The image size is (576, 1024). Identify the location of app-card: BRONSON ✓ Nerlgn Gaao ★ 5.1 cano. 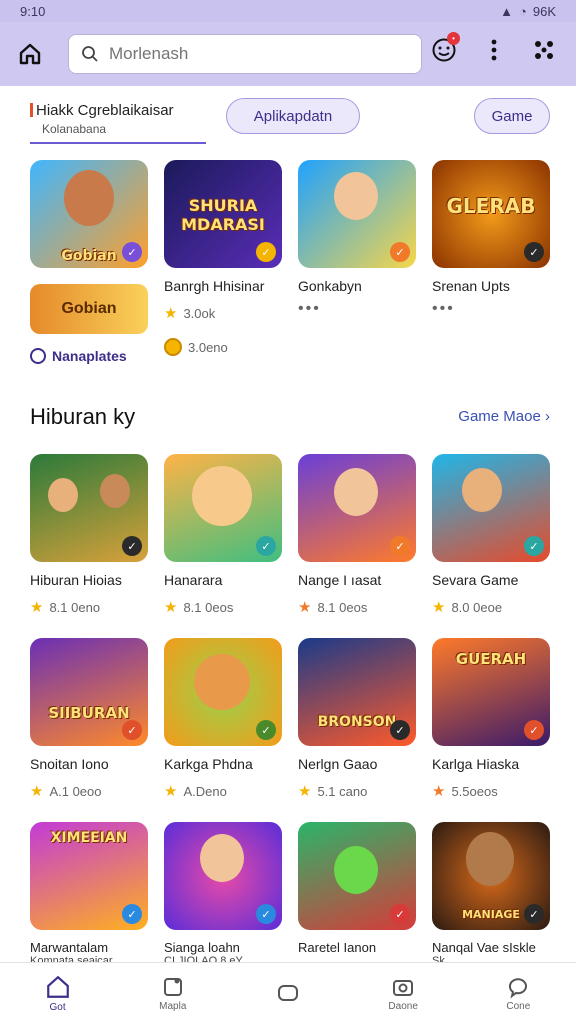
(357, 719).